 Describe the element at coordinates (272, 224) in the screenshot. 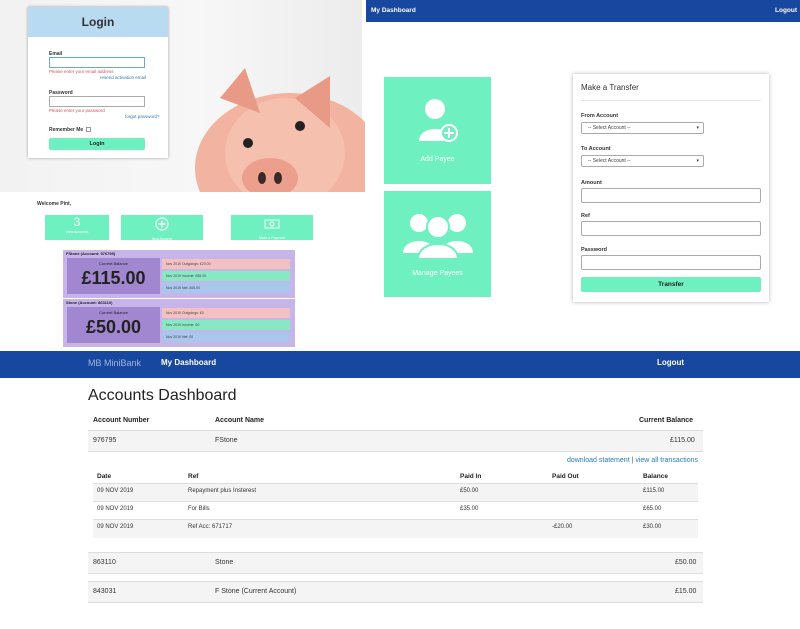

I see `money-icon` at that location.